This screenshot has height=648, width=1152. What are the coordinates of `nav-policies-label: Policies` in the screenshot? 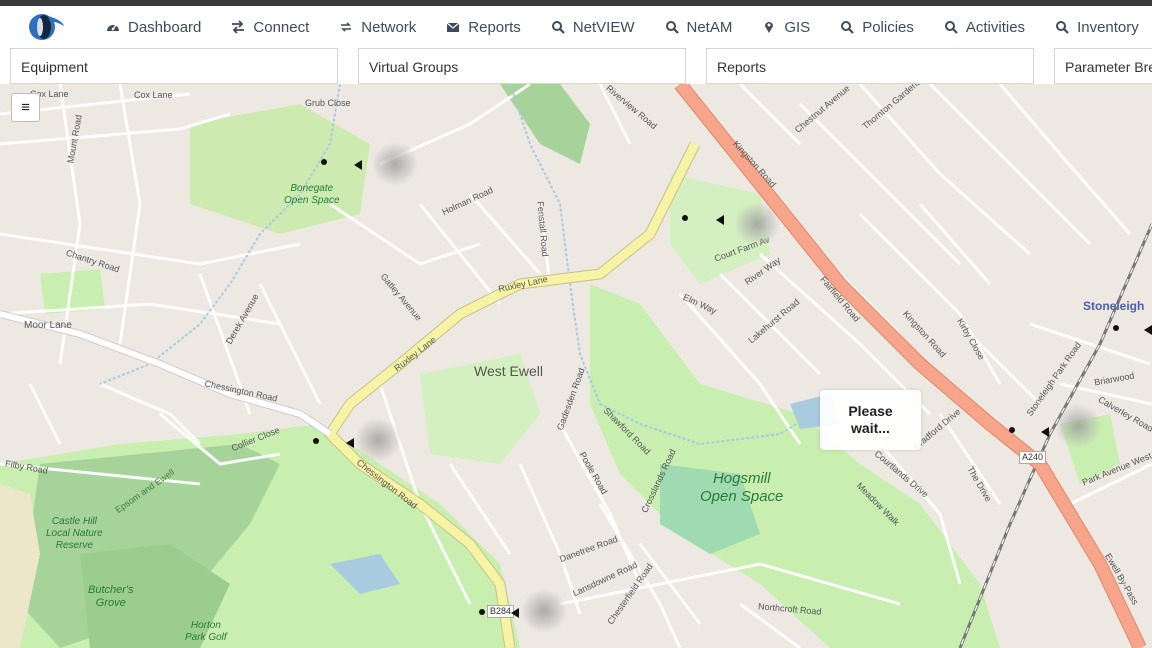 It's located at (888, 27).